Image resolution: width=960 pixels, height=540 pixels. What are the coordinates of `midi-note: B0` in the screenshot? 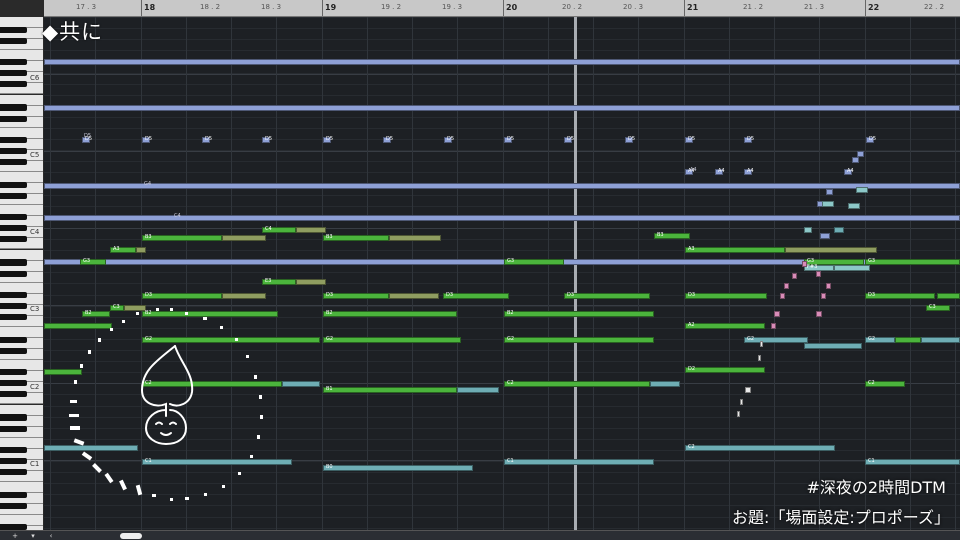 It's located at (398, 467).